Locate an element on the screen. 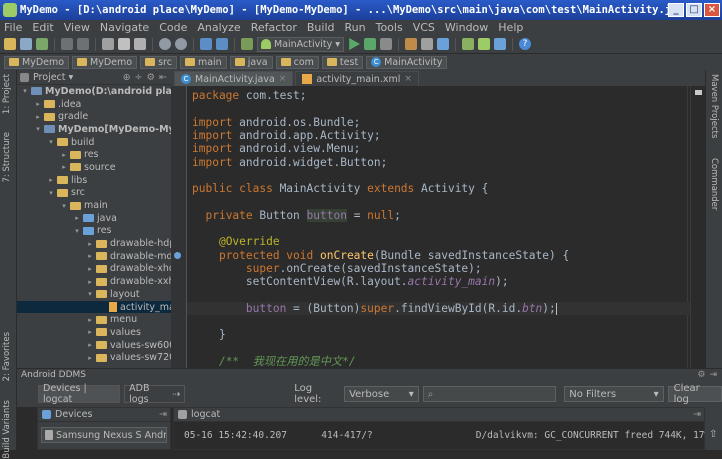 The height and width of the screenshot is (459, 722). scroll-up-icon: ⇧ is located at coordinates (713, 434).